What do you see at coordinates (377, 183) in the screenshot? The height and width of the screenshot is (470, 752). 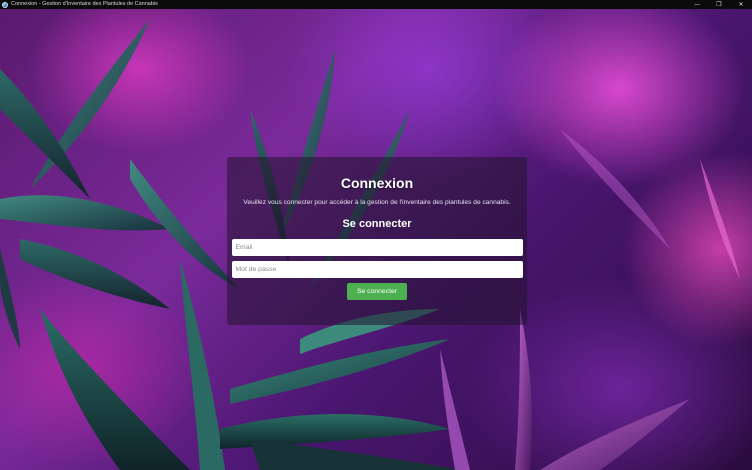 I see `page-title: Connexion` at bounding box center [377, 183].